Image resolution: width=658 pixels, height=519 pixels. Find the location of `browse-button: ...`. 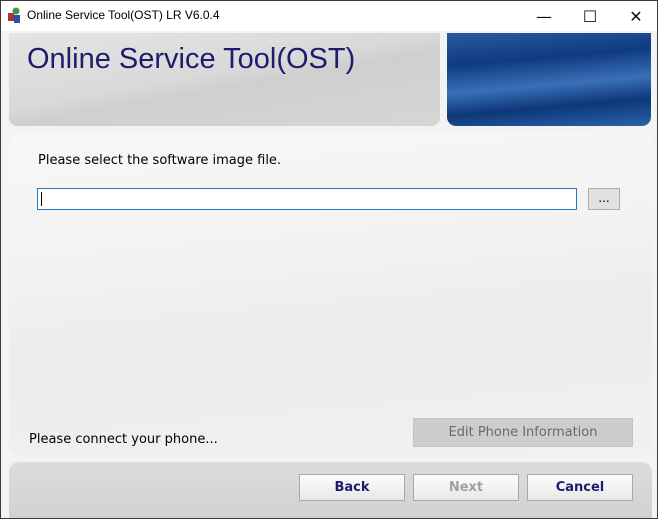

browse-button: ... is located at coordinates (604, 199).